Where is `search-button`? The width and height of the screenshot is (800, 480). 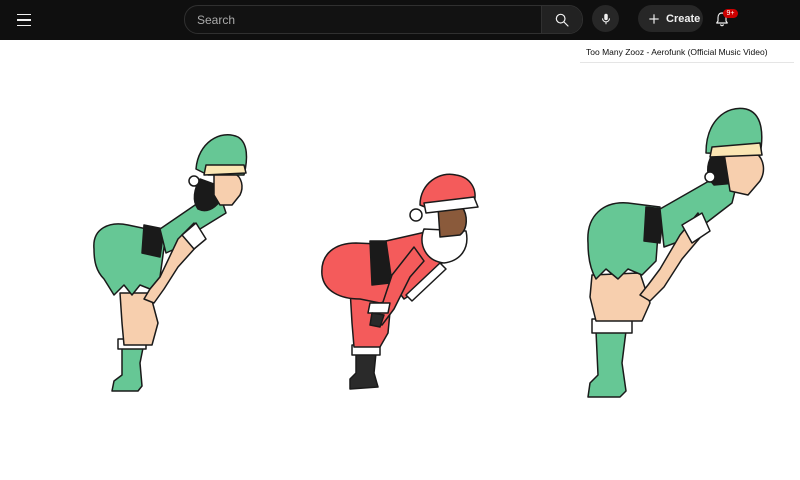 search-button is located at coordinates (561, 19).